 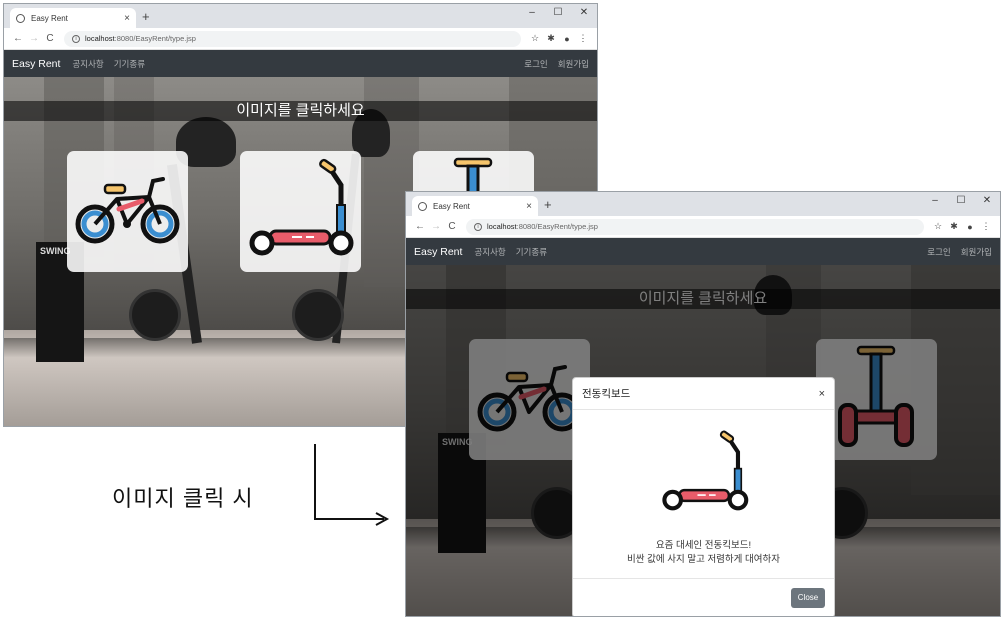 I want to click on instruction-banner: 이미지를 클릭하세요, so click(x=300, y=111).